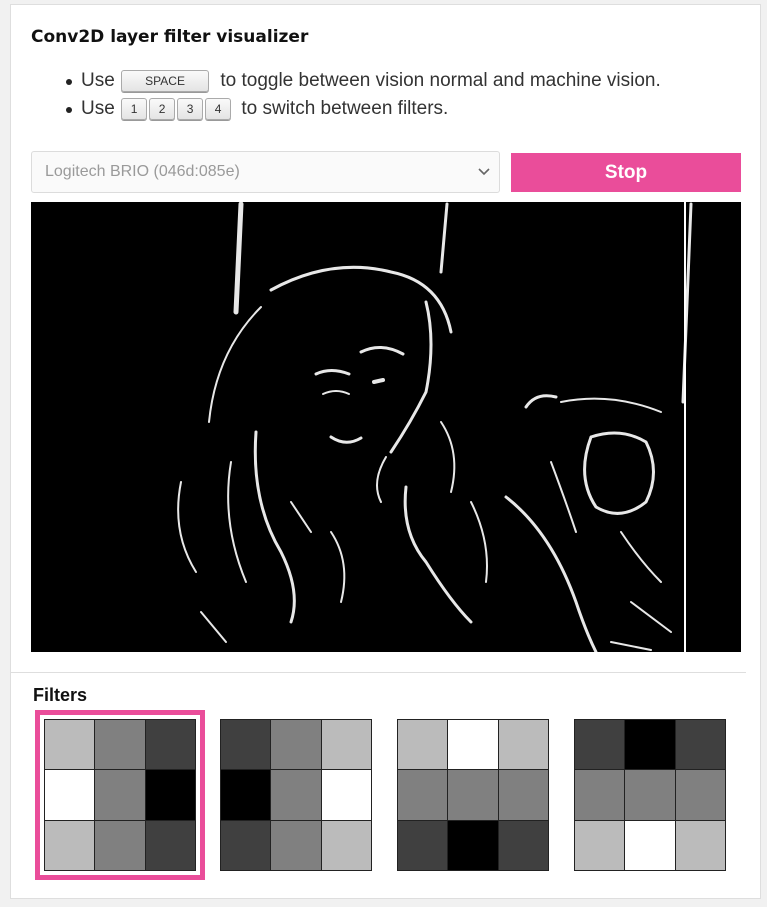 The height and width of the screenshot is (907, 767). I want to click on divider, so click(378, 672).